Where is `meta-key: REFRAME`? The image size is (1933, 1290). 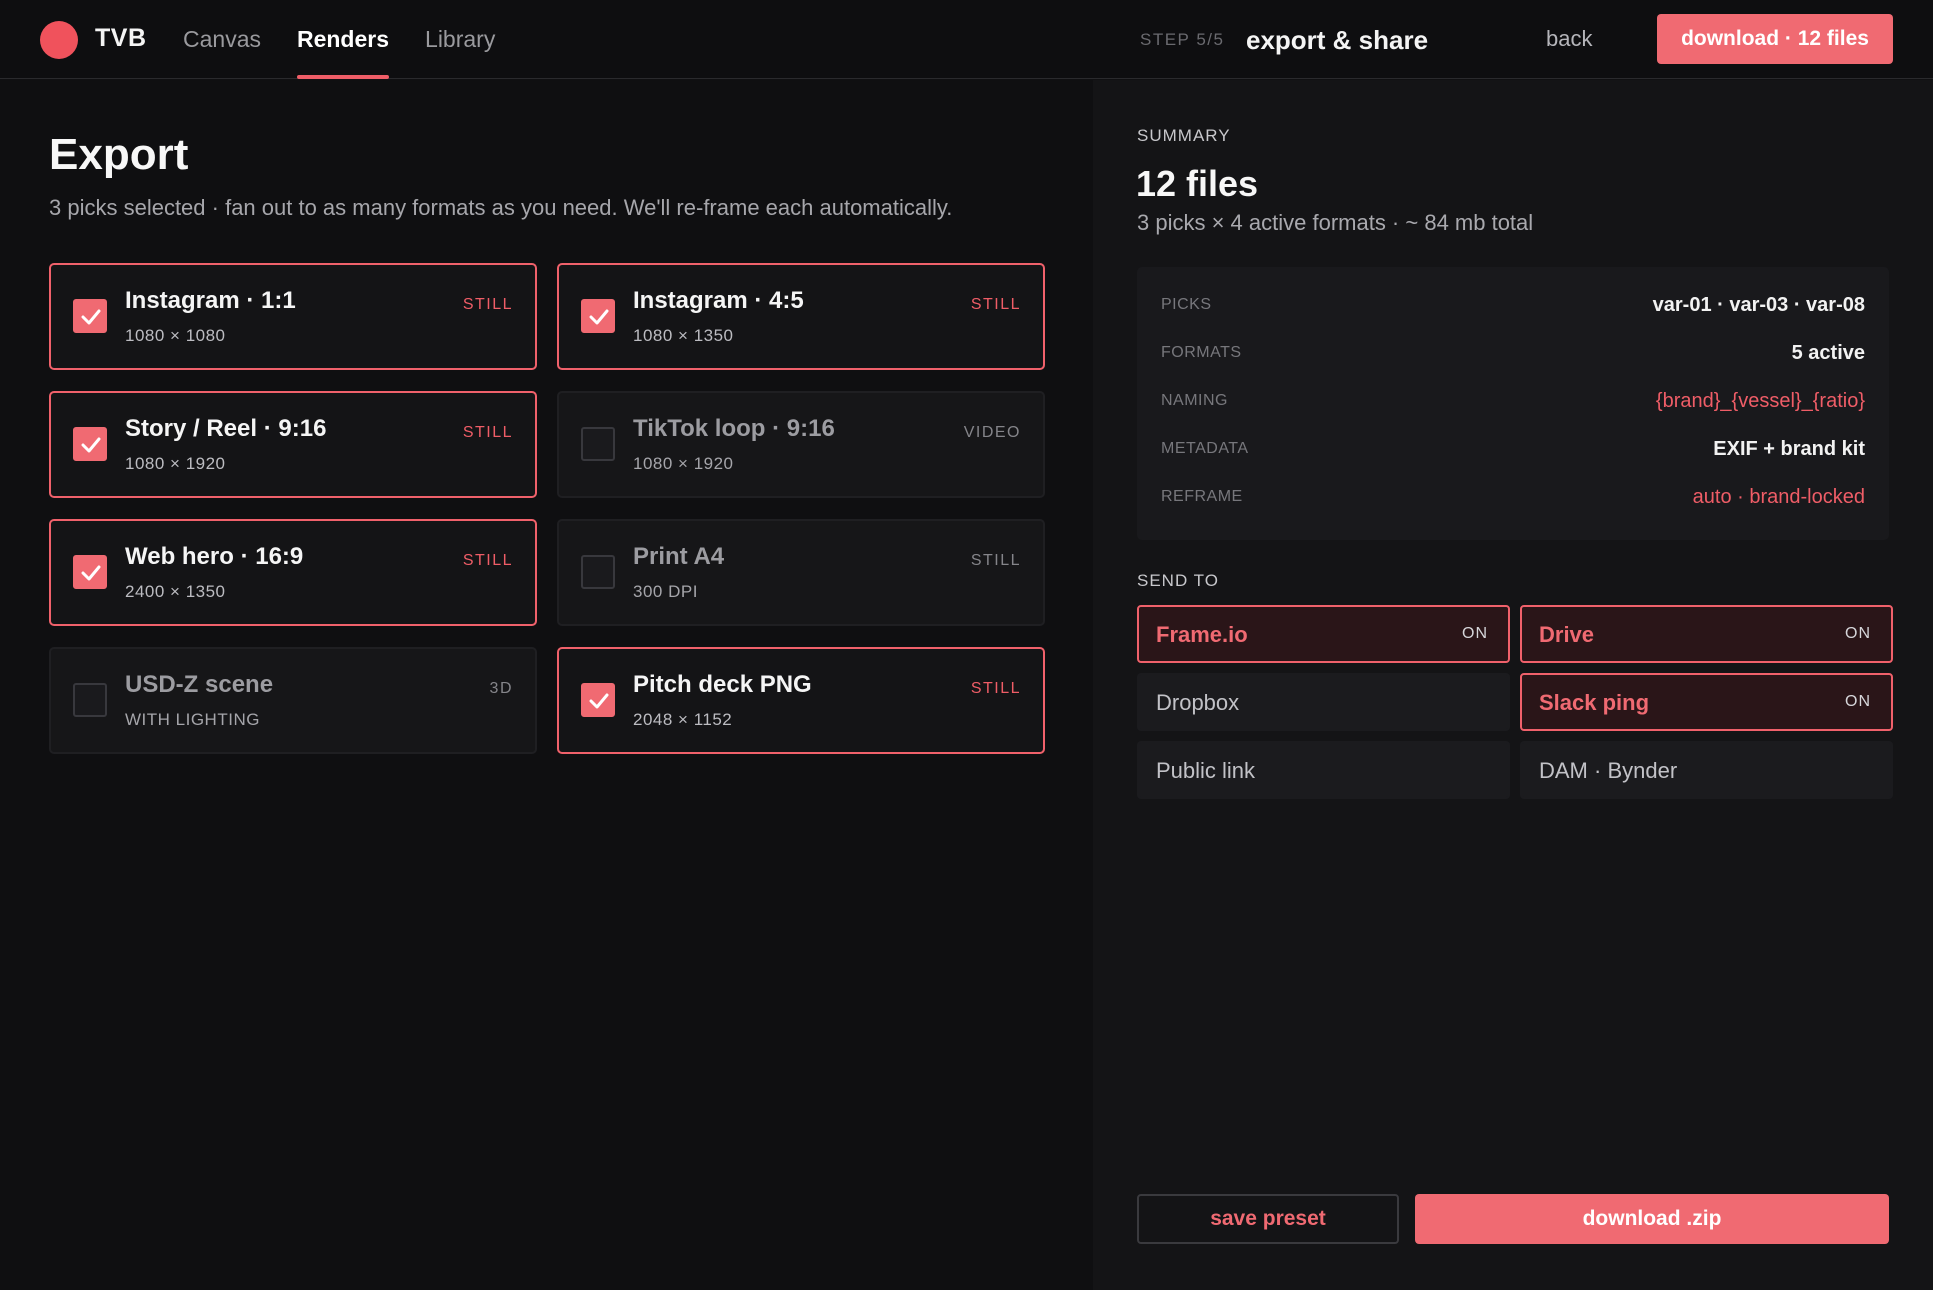 meta-key: REFRAME is located at coordinates (1202, 496).